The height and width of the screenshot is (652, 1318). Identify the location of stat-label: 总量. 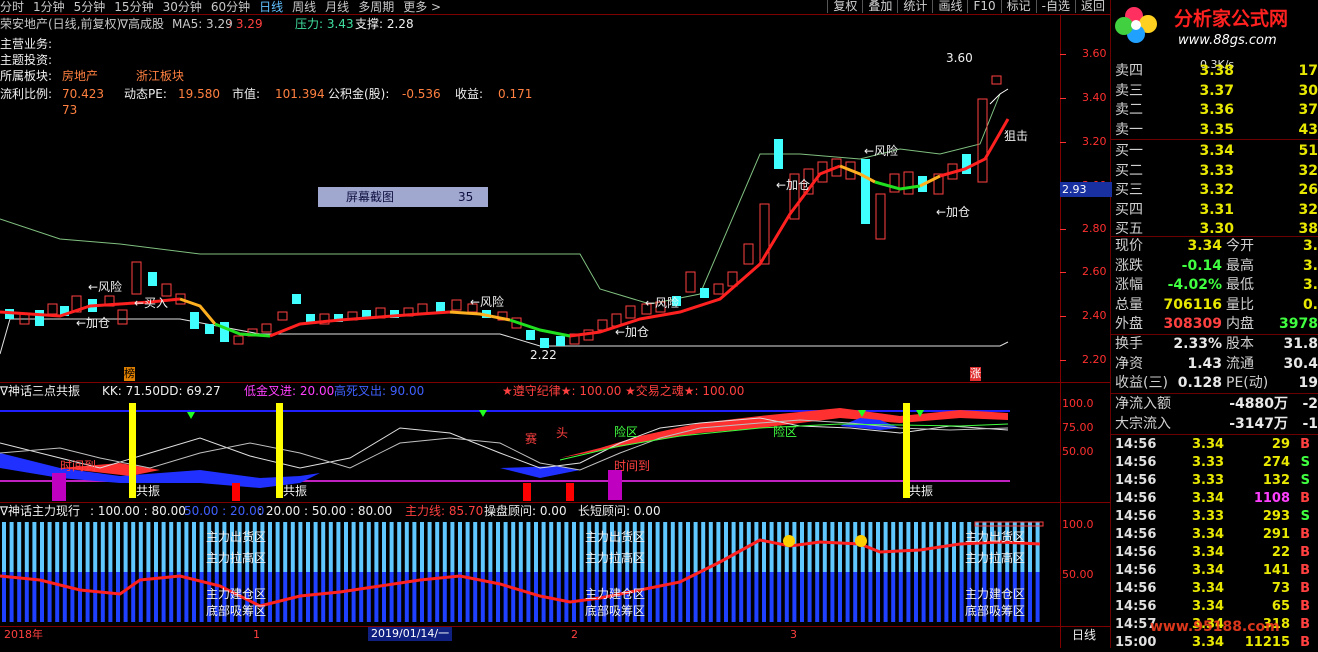
(1129, 304).